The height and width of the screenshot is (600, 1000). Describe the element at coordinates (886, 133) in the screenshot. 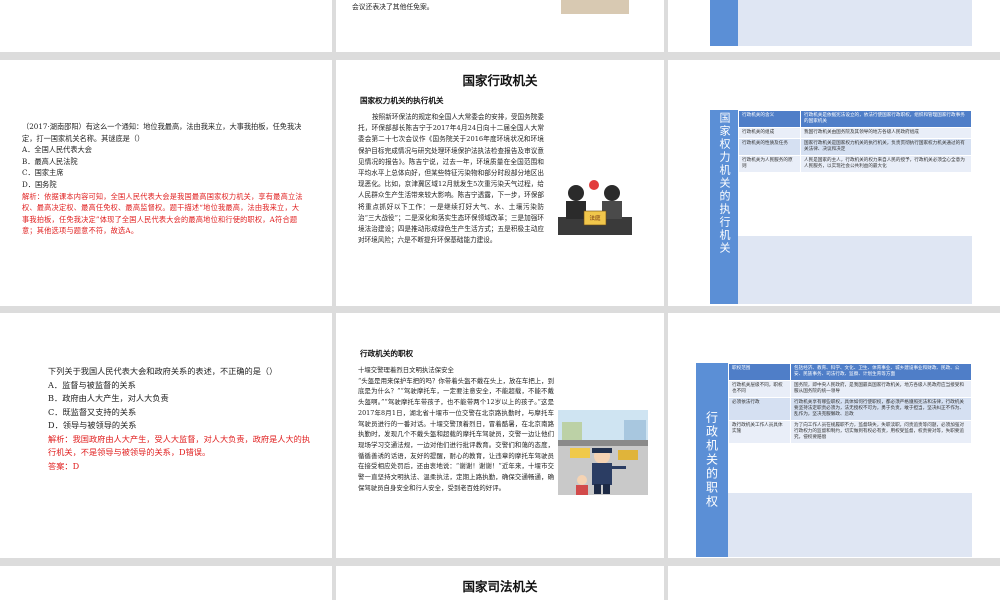

I see `table-cell: 我国行政机关由国务院及其领导的地方各级人民政府组成` at that location.